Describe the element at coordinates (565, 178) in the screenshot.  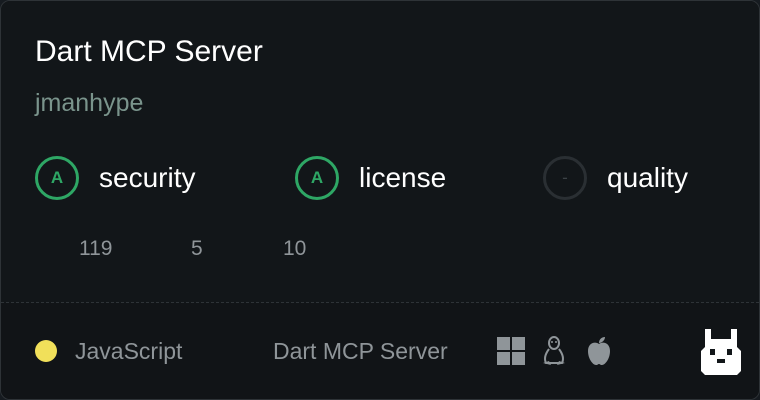
I see `quality-grade: -` at that location.